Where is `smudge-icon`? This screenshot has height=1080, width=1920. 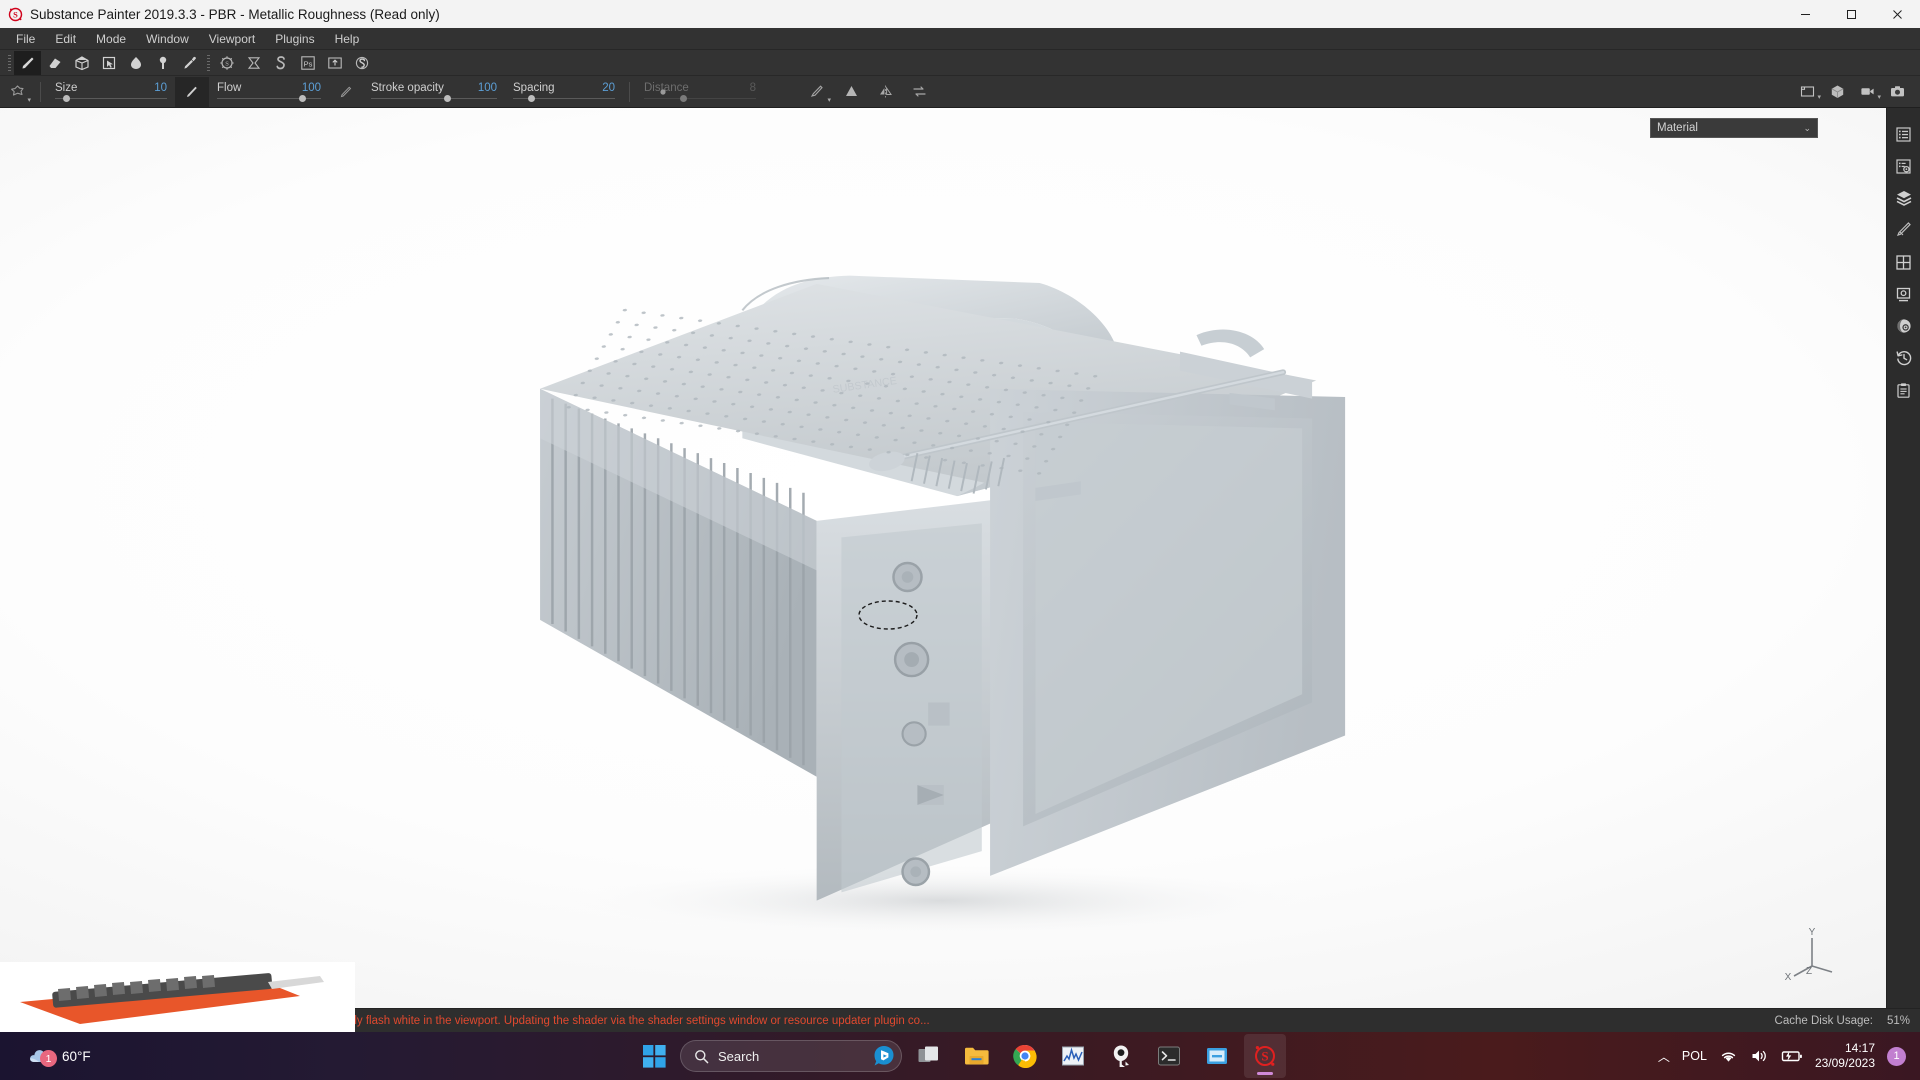
smudge-icon is located at coordinates (135, 62).